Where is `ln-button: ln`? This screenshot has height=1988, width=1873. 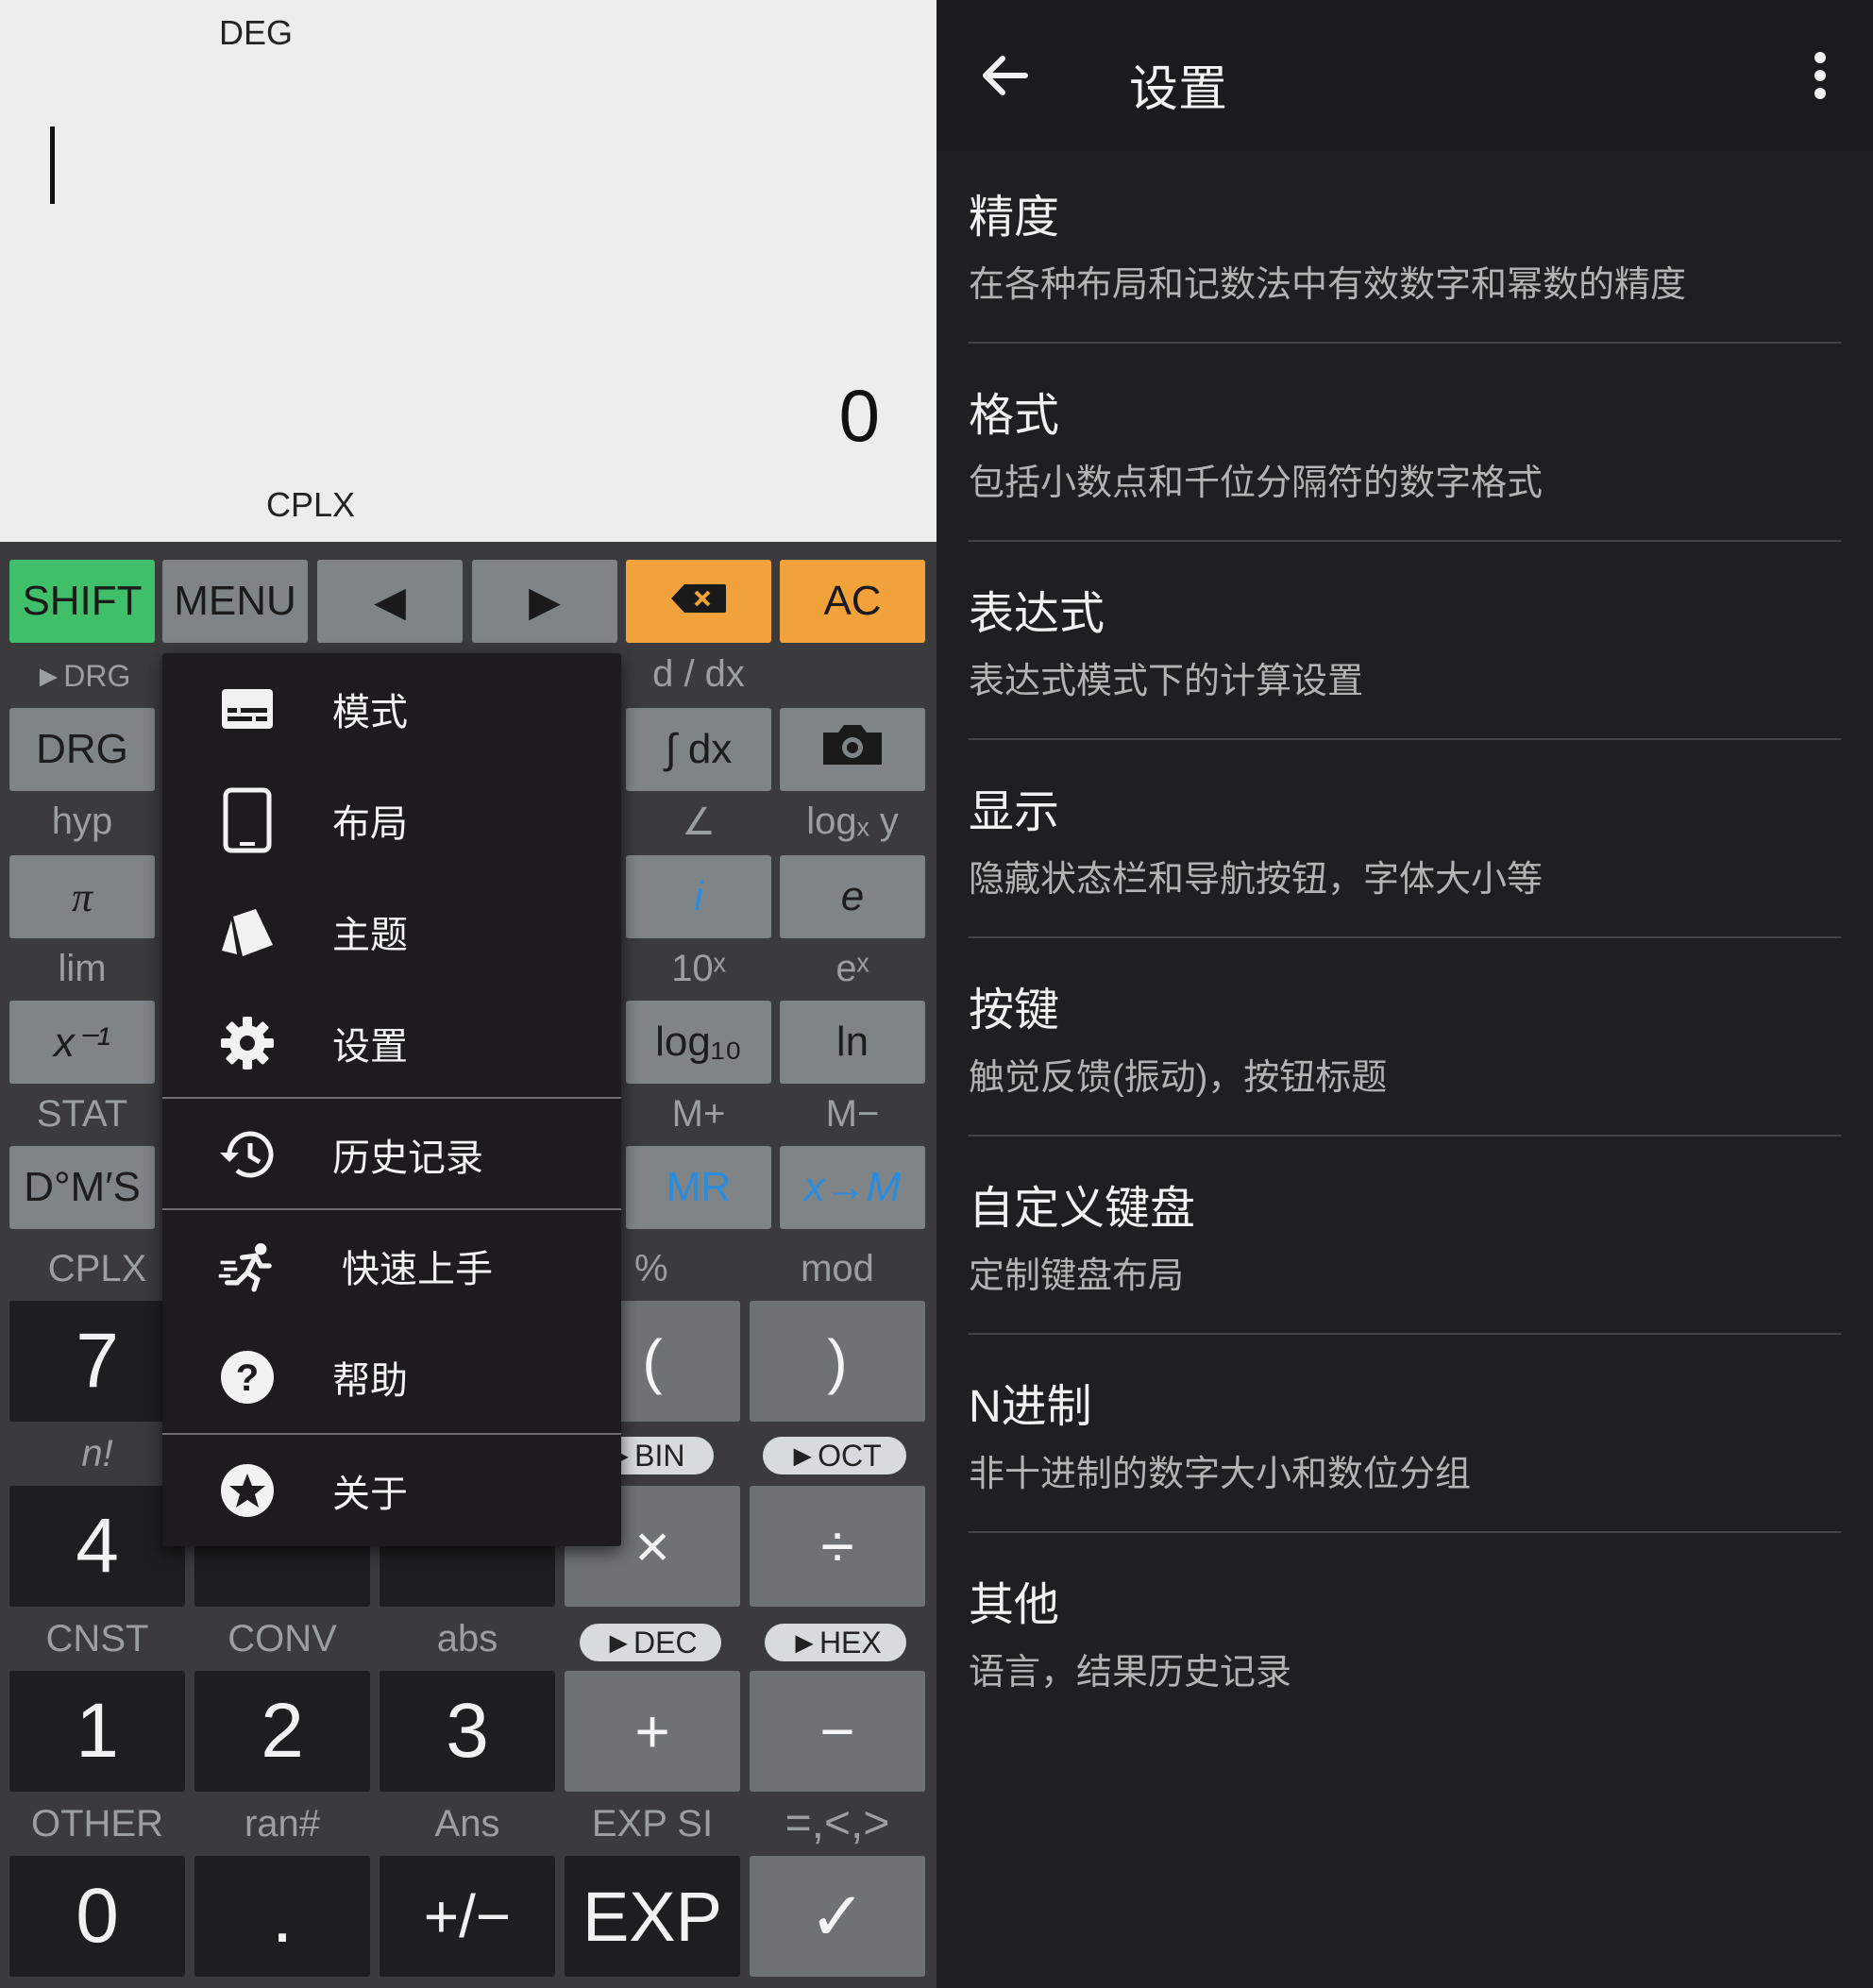 ln-button: ln is located at coordinates (852, 1042).